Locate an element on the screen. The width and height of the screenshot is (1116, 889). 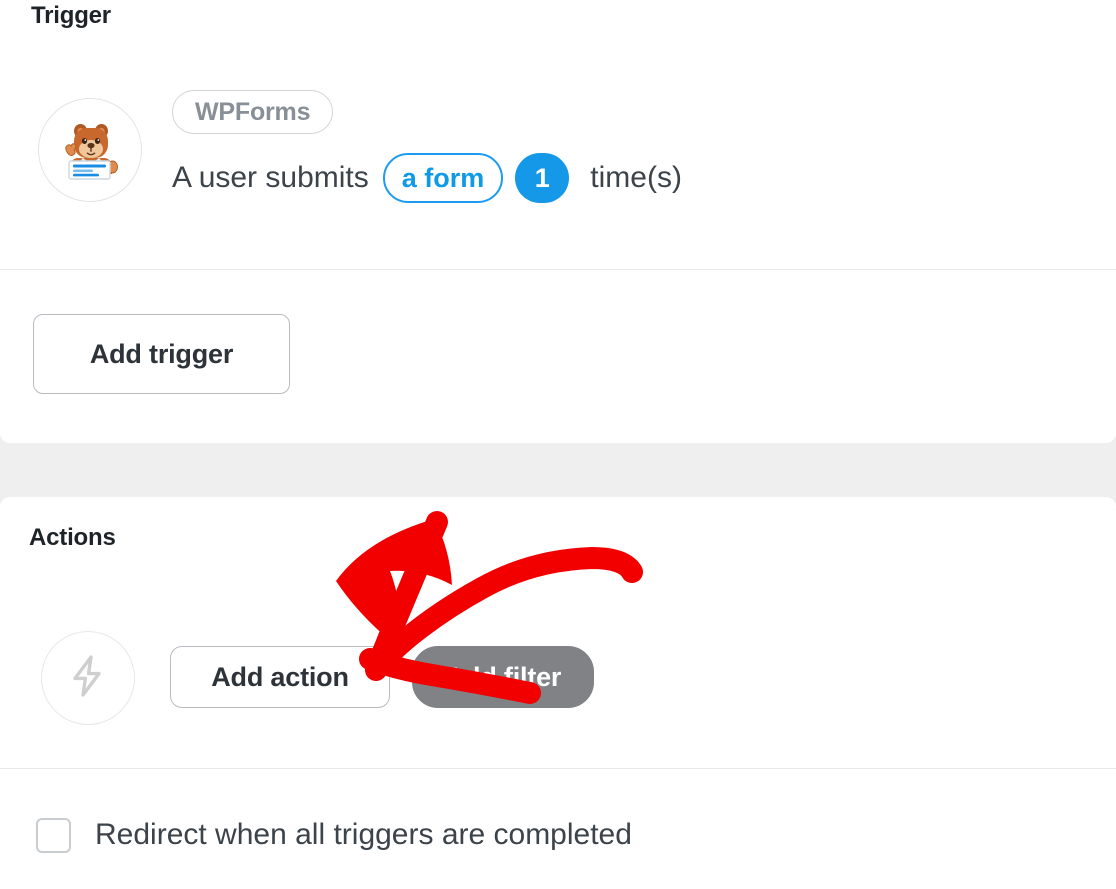
redirect-checkbox-row: Redirect when all triggers are completed is located at coordinates (558, 835).